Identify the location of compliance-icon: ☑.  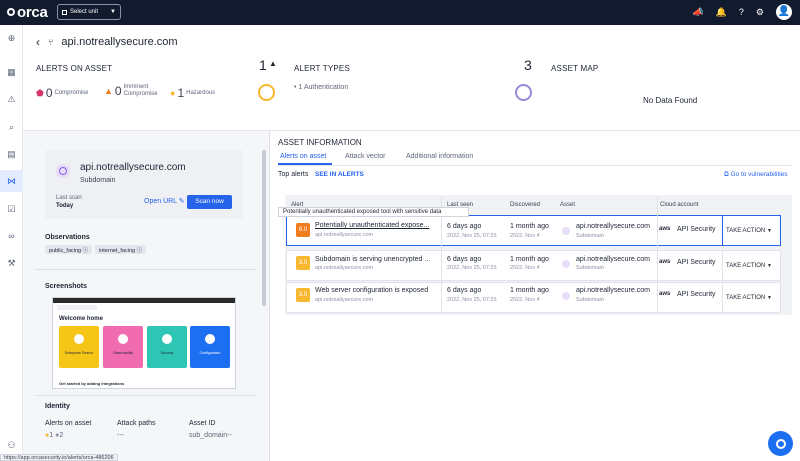
(11, 209).